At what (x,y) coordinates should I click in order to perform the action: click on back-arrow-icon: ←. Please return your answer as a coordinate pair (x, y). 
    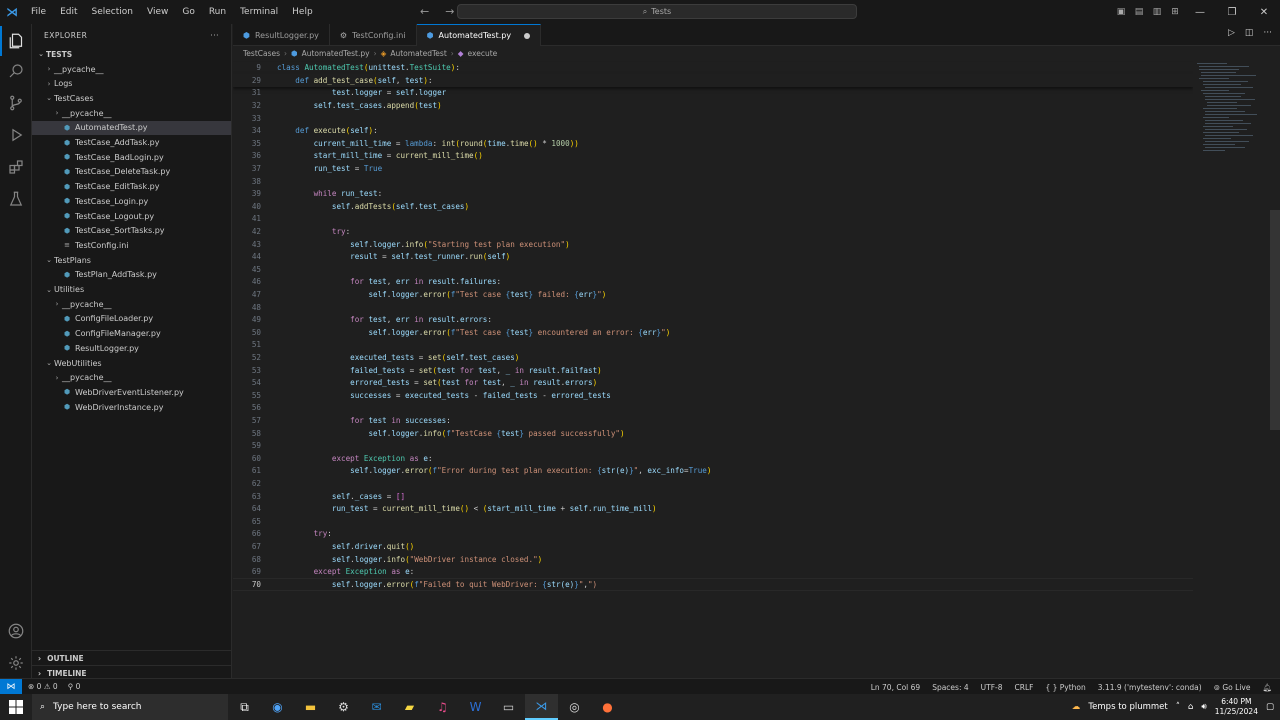
    Looking at the image, I should click on (424, 11).